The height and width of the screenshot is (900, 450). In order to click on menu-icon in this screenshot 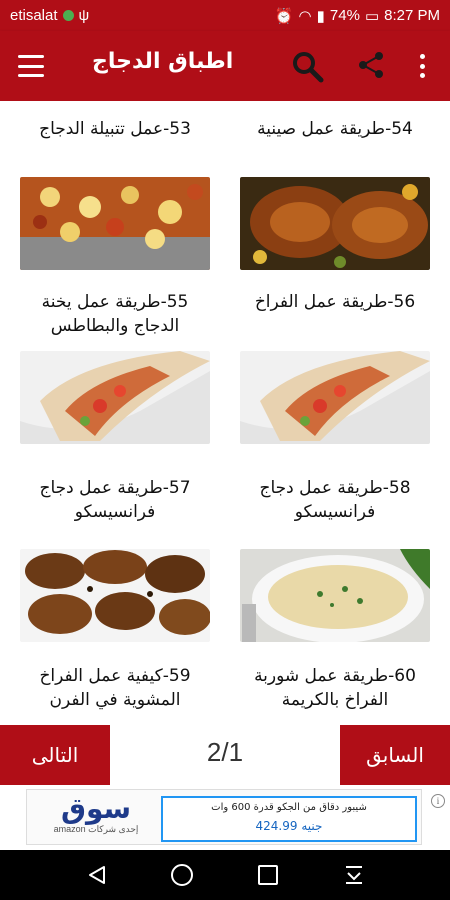, I will do `click(31, 66)`.